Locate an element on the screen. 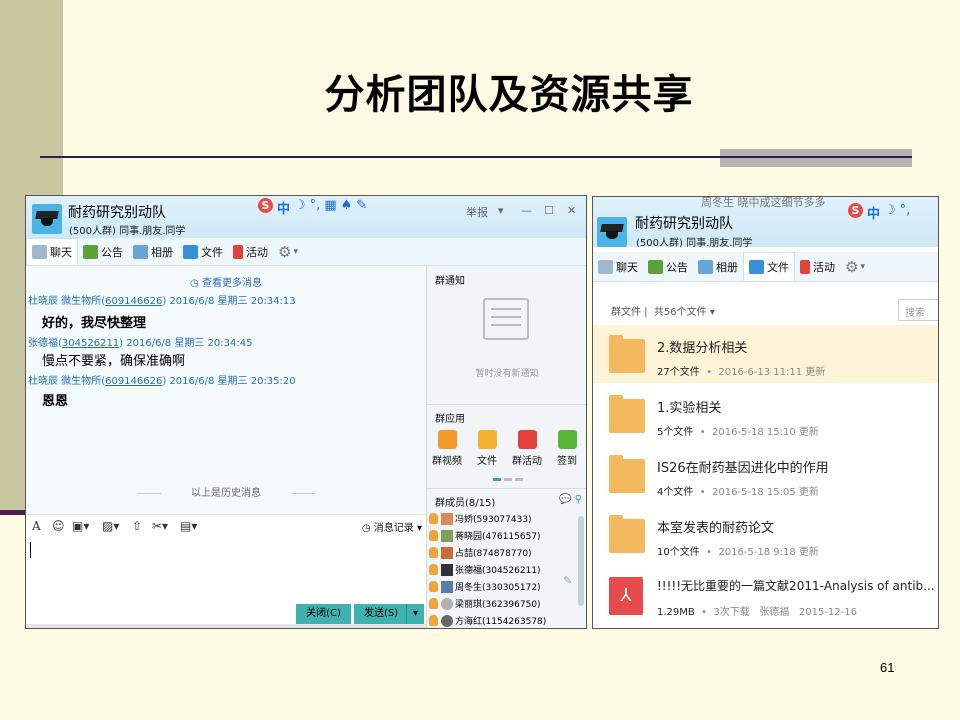 The width and height of the screenshot is (960, 720). file-count: 共56个文件 is located at coordinates (680, 312).